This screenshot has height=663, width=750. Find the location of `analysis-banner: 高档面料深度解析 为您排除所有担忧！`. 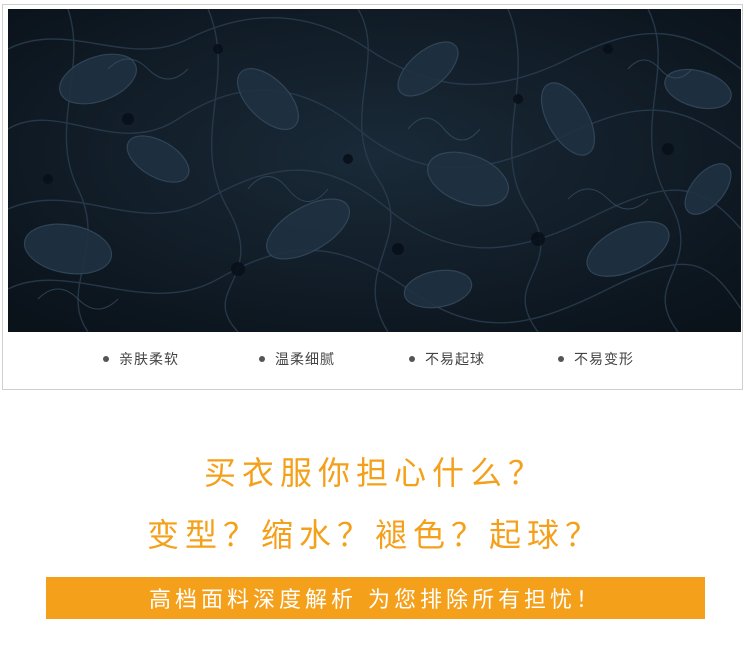

analysis-banner: 高档面料深度解析 为您排除所有担忧！ is located at coordinates (375, 598).